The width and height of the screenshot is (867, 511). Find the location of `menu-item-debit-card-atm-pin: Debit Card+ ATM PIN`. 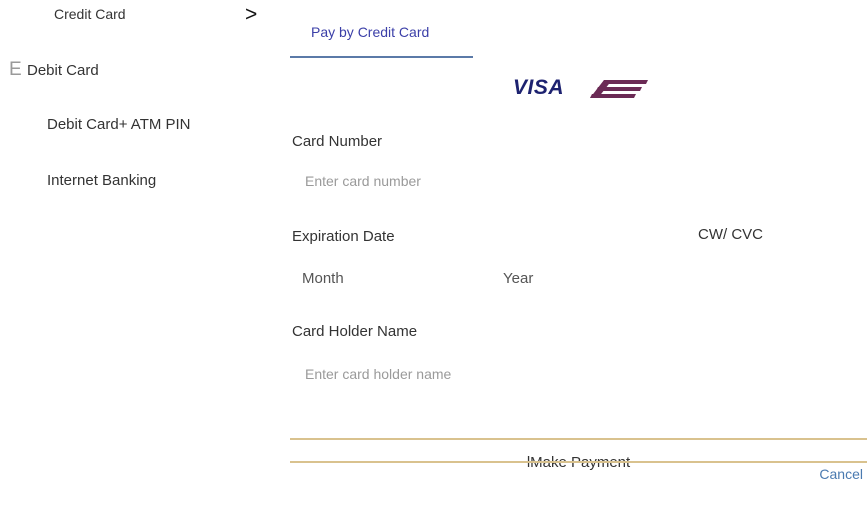

menu-item-debit-card-atm-pin: Debit Card+ ATM PIN is located at coordinates (119, 124).